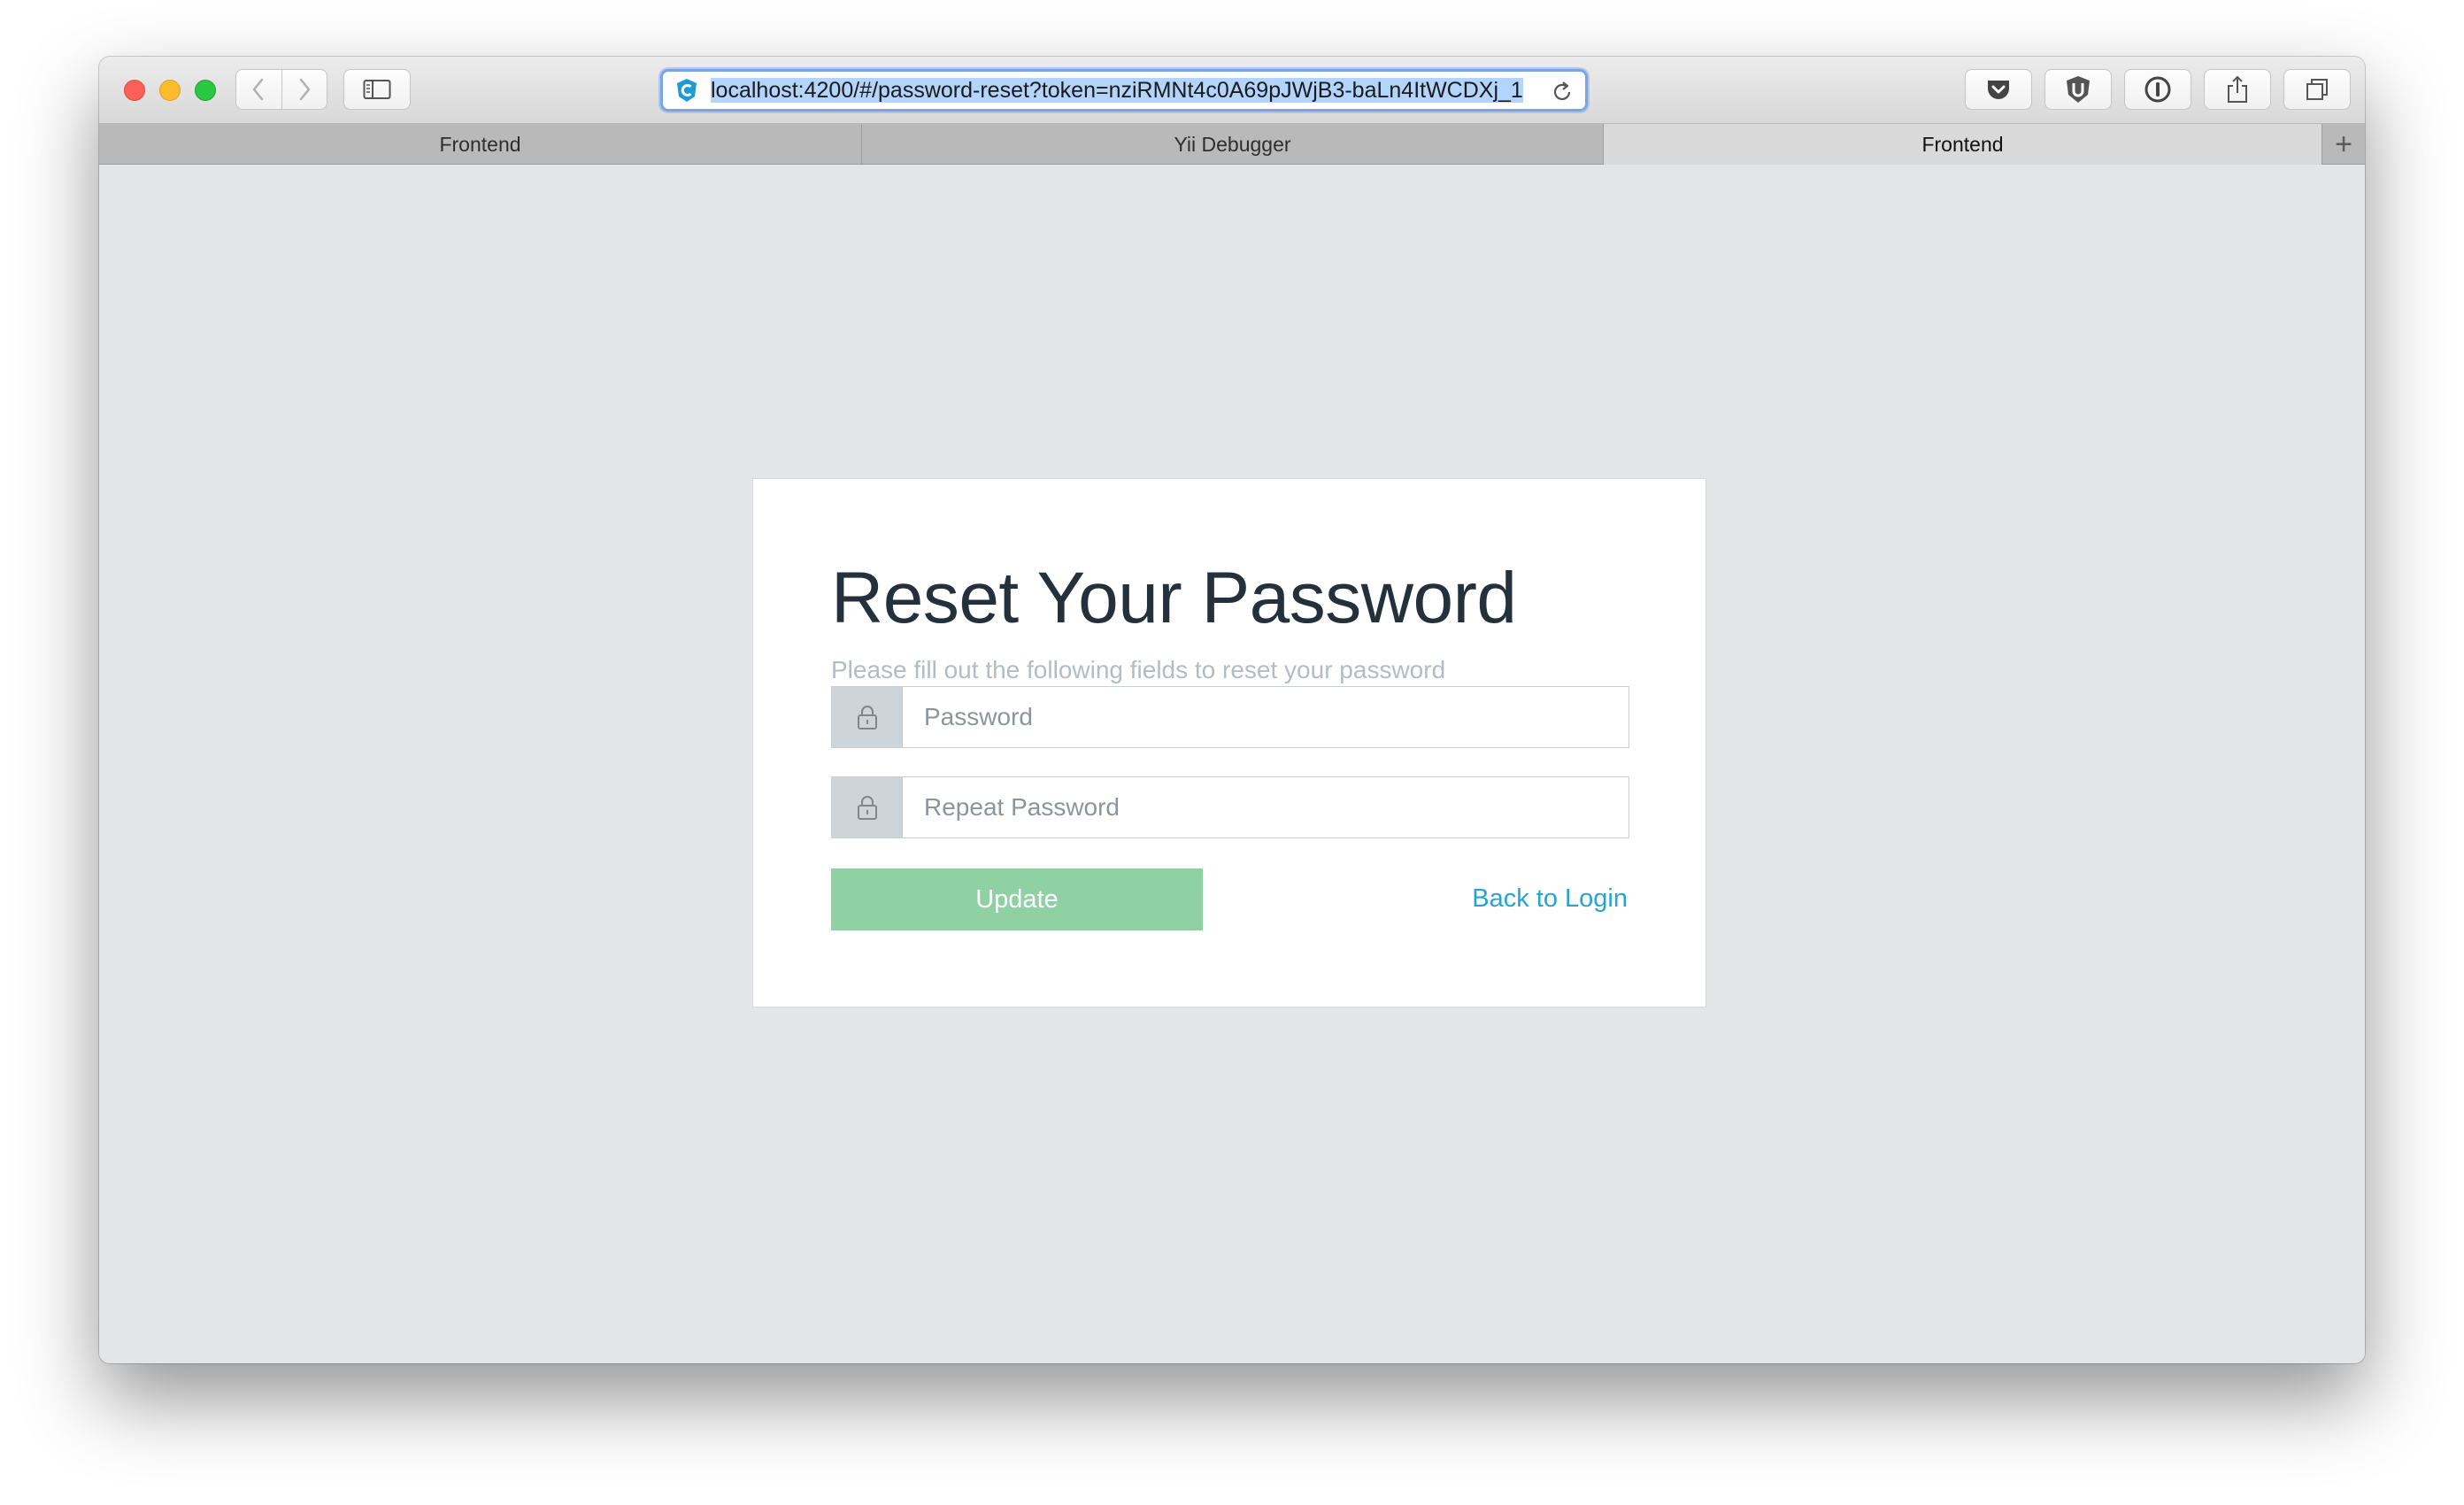 The image size is (2464, 1505). Describe the element at coordinates (1562, 92) in the screenshot. I see `reload-icon` at that location.